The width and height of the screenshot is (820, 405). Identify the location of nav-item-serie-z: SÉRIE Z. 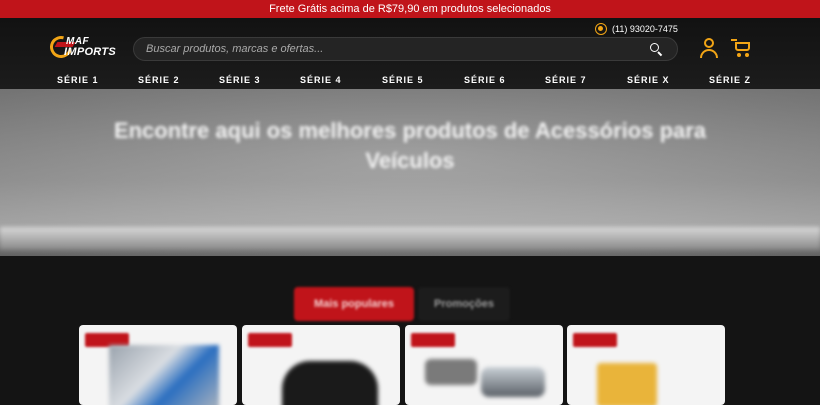
(730, 80).